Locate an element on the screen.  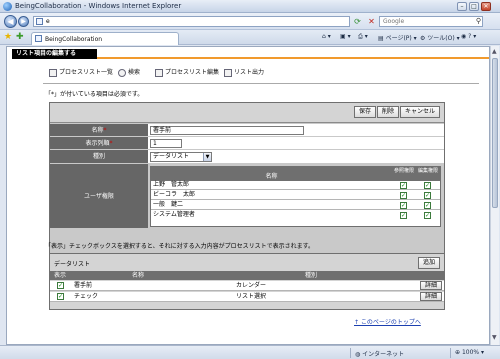
type-select: データリスト ▼ is located at coordinates (181, 157).